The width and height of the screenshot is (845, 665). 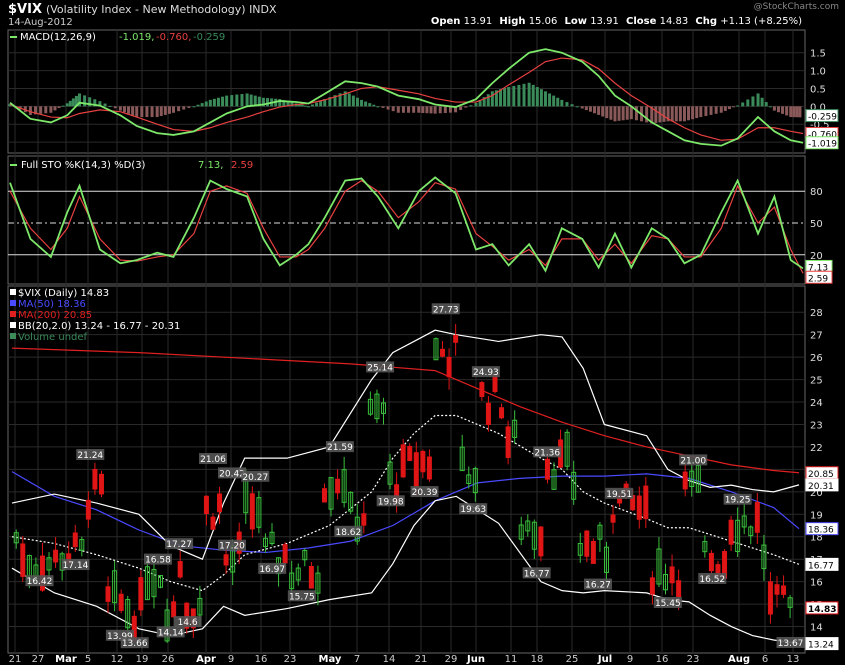 I want to click on x-tick-label: Mar, so click(x=66, y=659).